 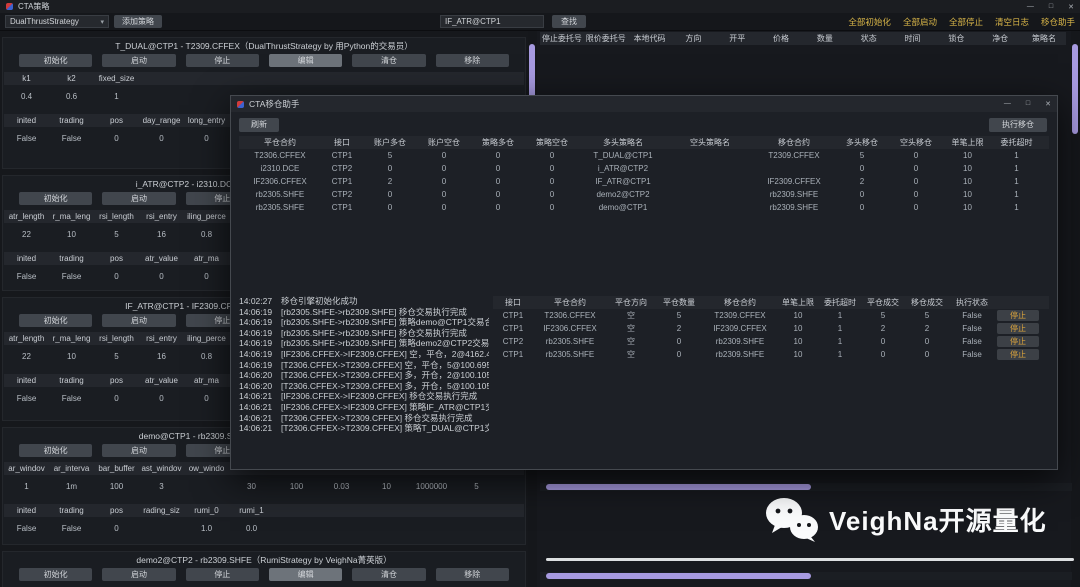 I want to click on dialog-titlebar: CTA移仓助手 — □ ✕, so click(x=644, y=104).